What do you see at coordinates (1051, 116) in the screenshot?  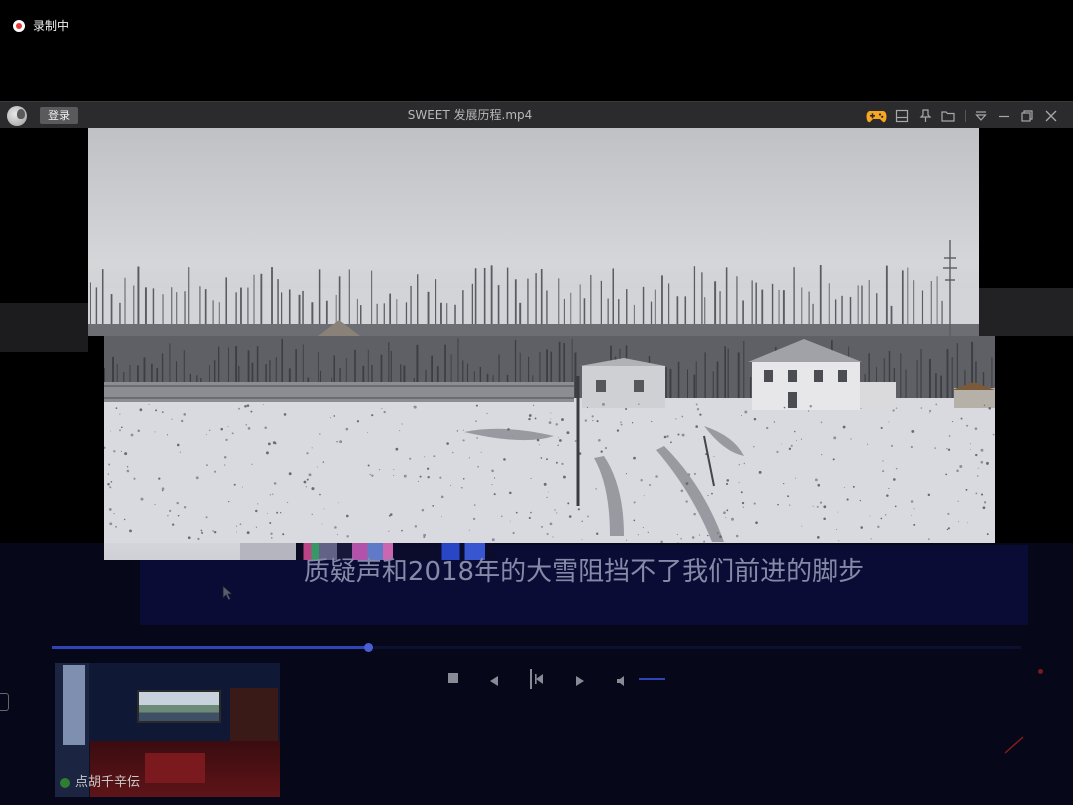 I see `close-icon` at bounding box center [1051, 116].